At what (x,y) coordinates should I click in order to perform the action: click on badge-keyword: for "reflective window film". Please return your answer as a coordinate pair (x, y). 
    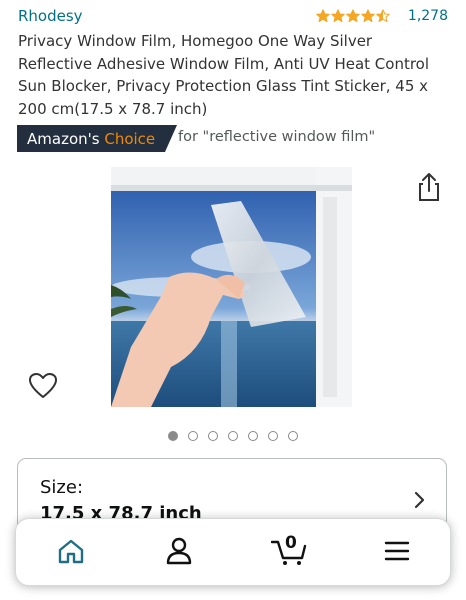
    Looking at the image, I should click on (277, 137).